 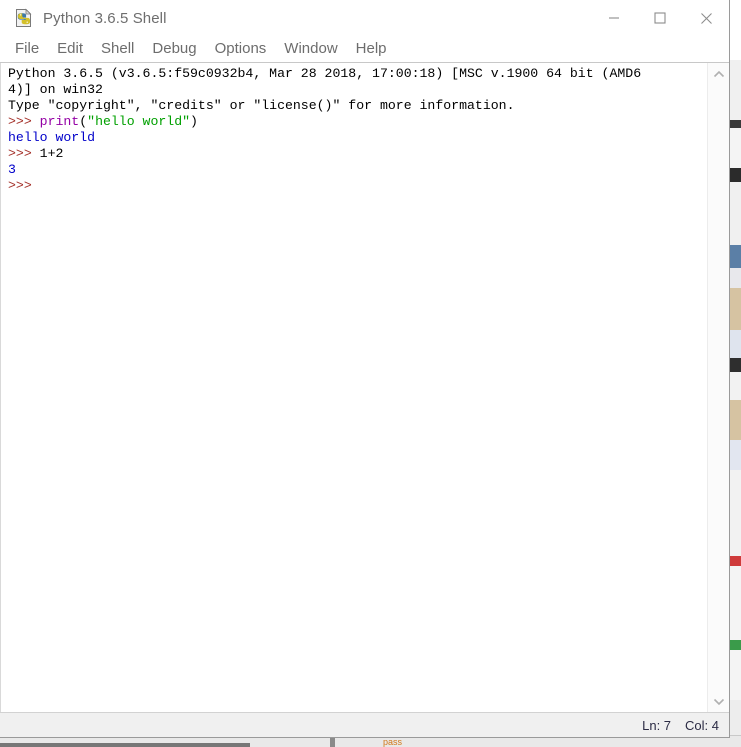 I want to click on scroll-up-button, so click(x=719, y=74).